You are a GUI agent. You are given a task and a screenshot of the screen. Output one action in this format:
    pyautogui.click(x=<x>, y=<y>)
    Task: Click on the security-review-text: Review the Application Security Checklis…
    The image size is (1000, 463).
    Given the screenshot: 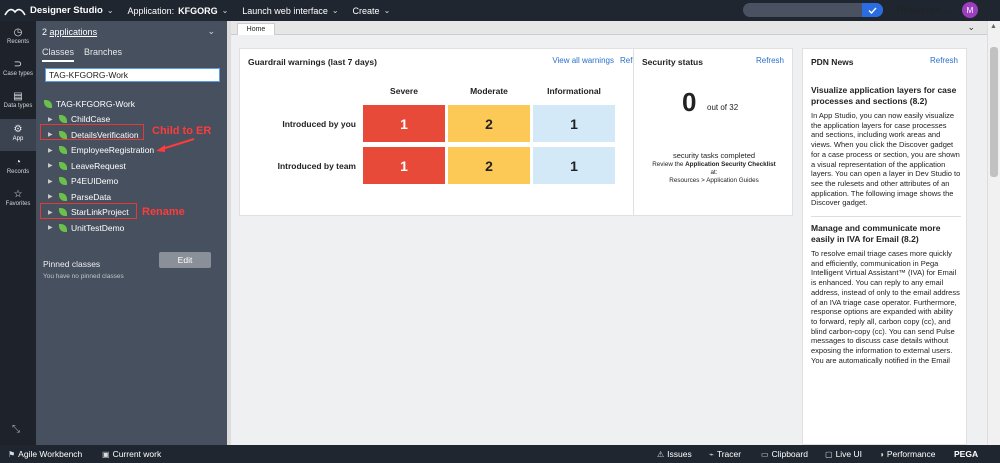 What is the action you would take?
    pyautogui.click(x=714, y=172)
    